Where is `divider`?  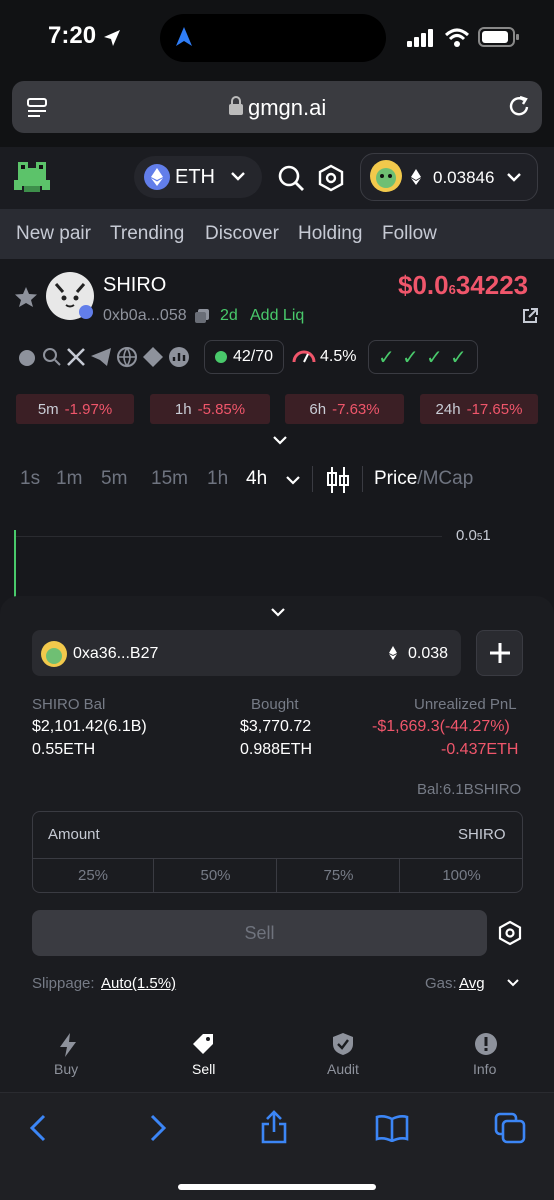 divider is located at coordinates (312, 479).